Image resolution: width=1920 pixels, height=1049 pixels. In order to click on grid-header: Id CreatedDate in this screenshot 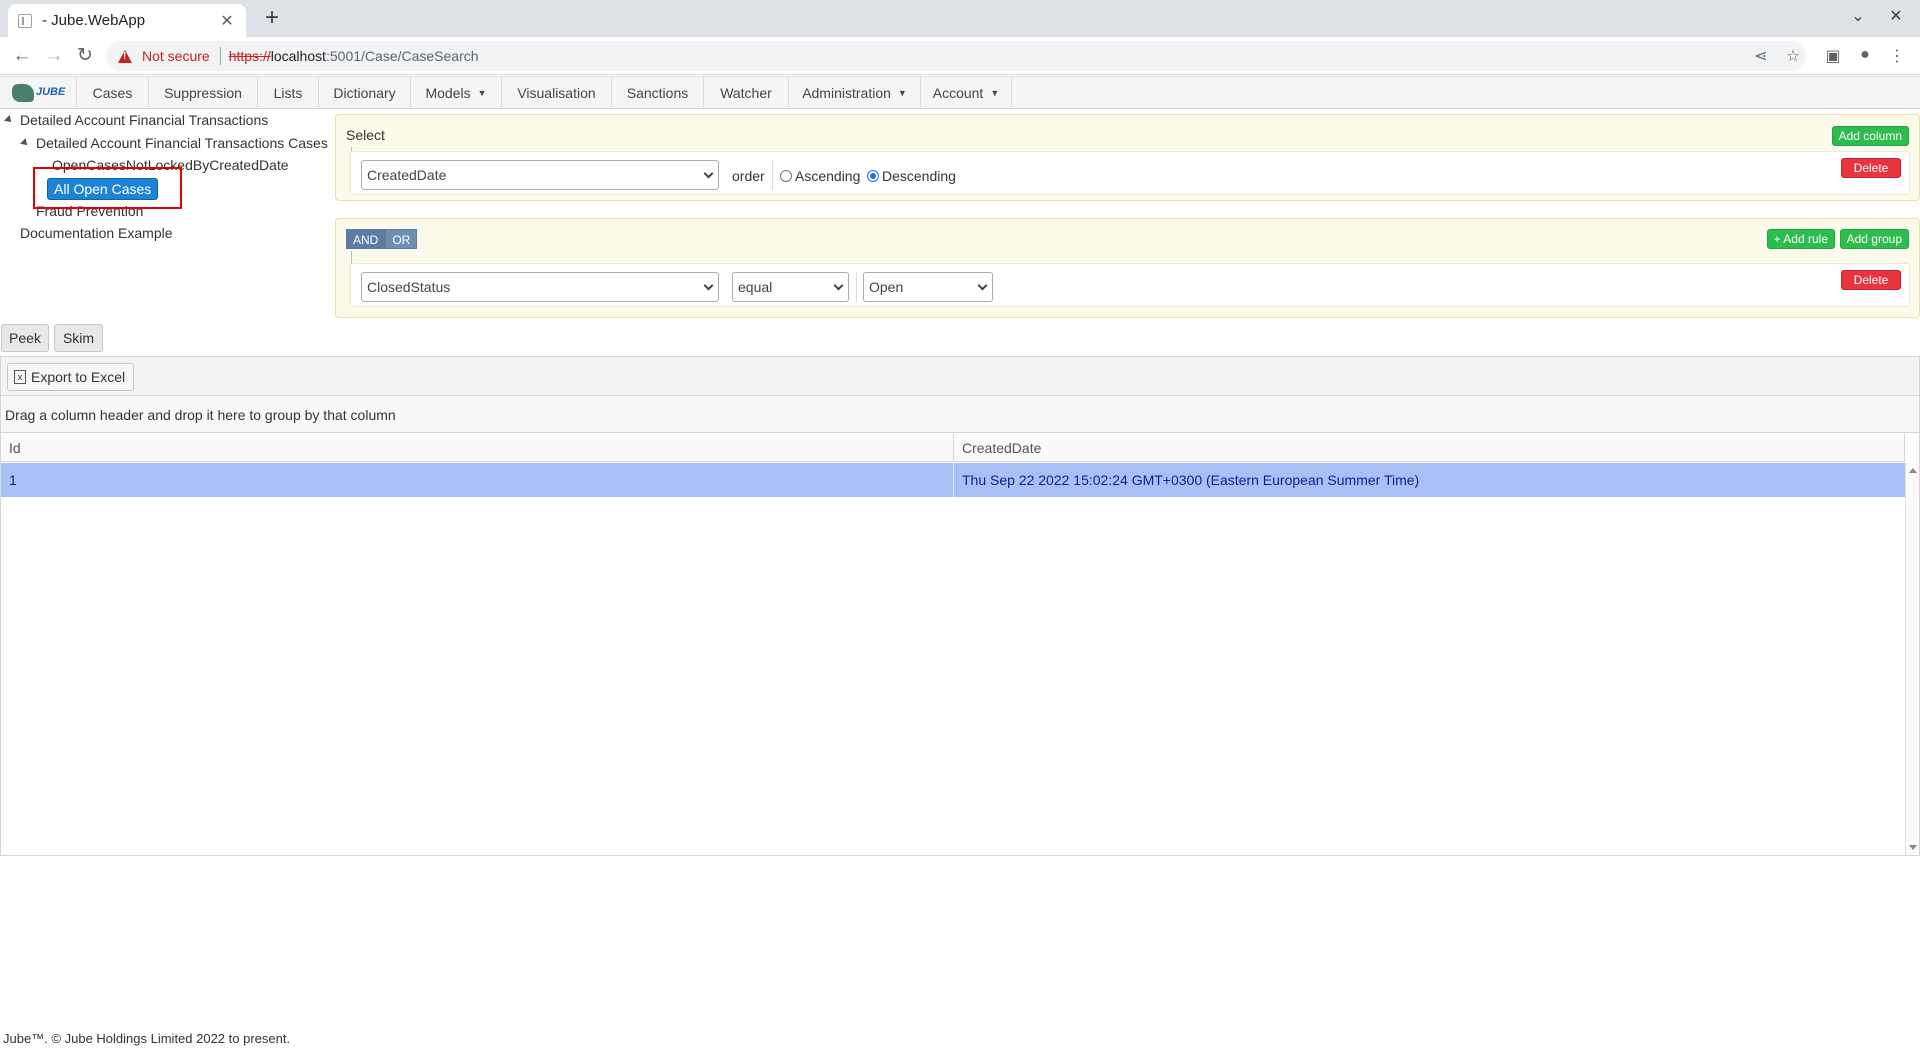, I will do `click(953, 448)`.